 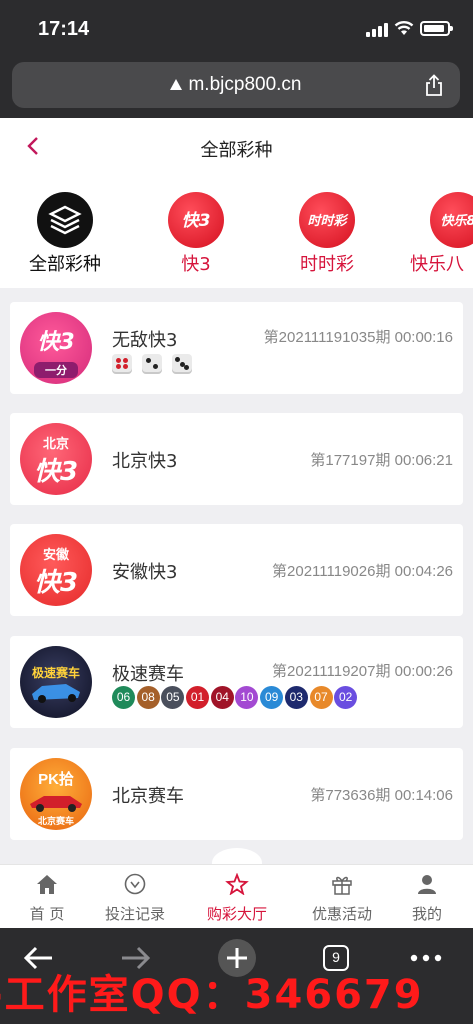 What do you see at coordinates (236, 914) in the screenshot?
I see `tab-label: 购彩大厅` at bounding box center [236, 914].